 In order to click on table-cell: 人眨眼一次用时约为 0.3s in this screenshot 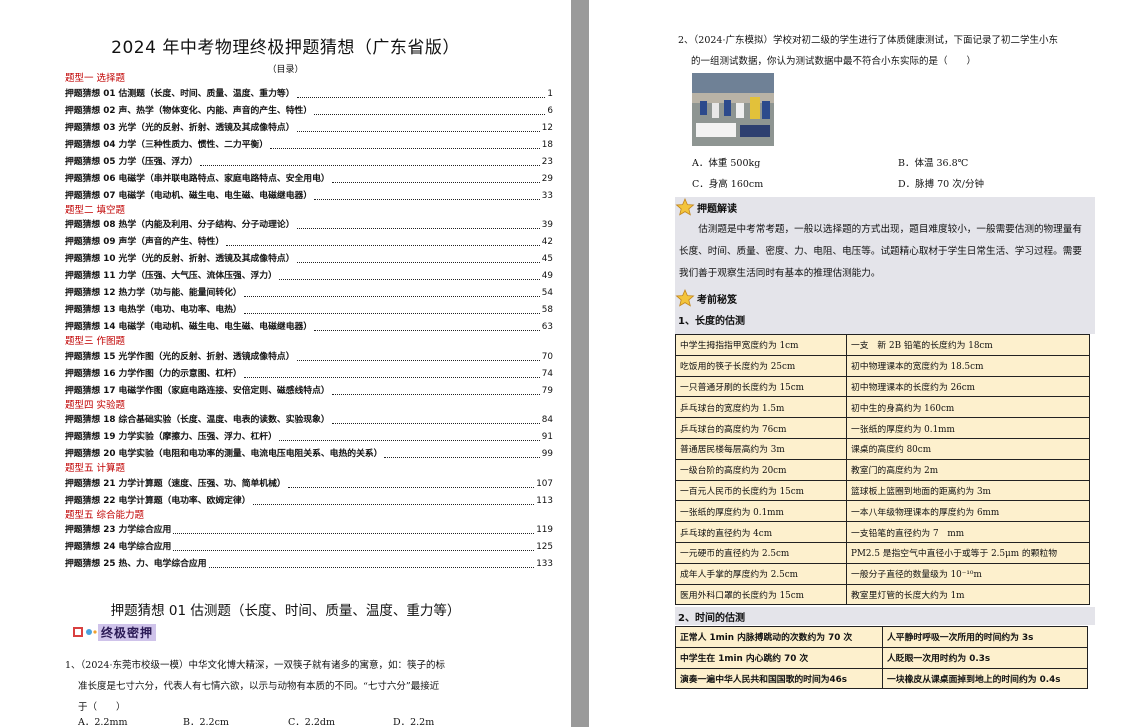, I will do `click(985, 657)`.